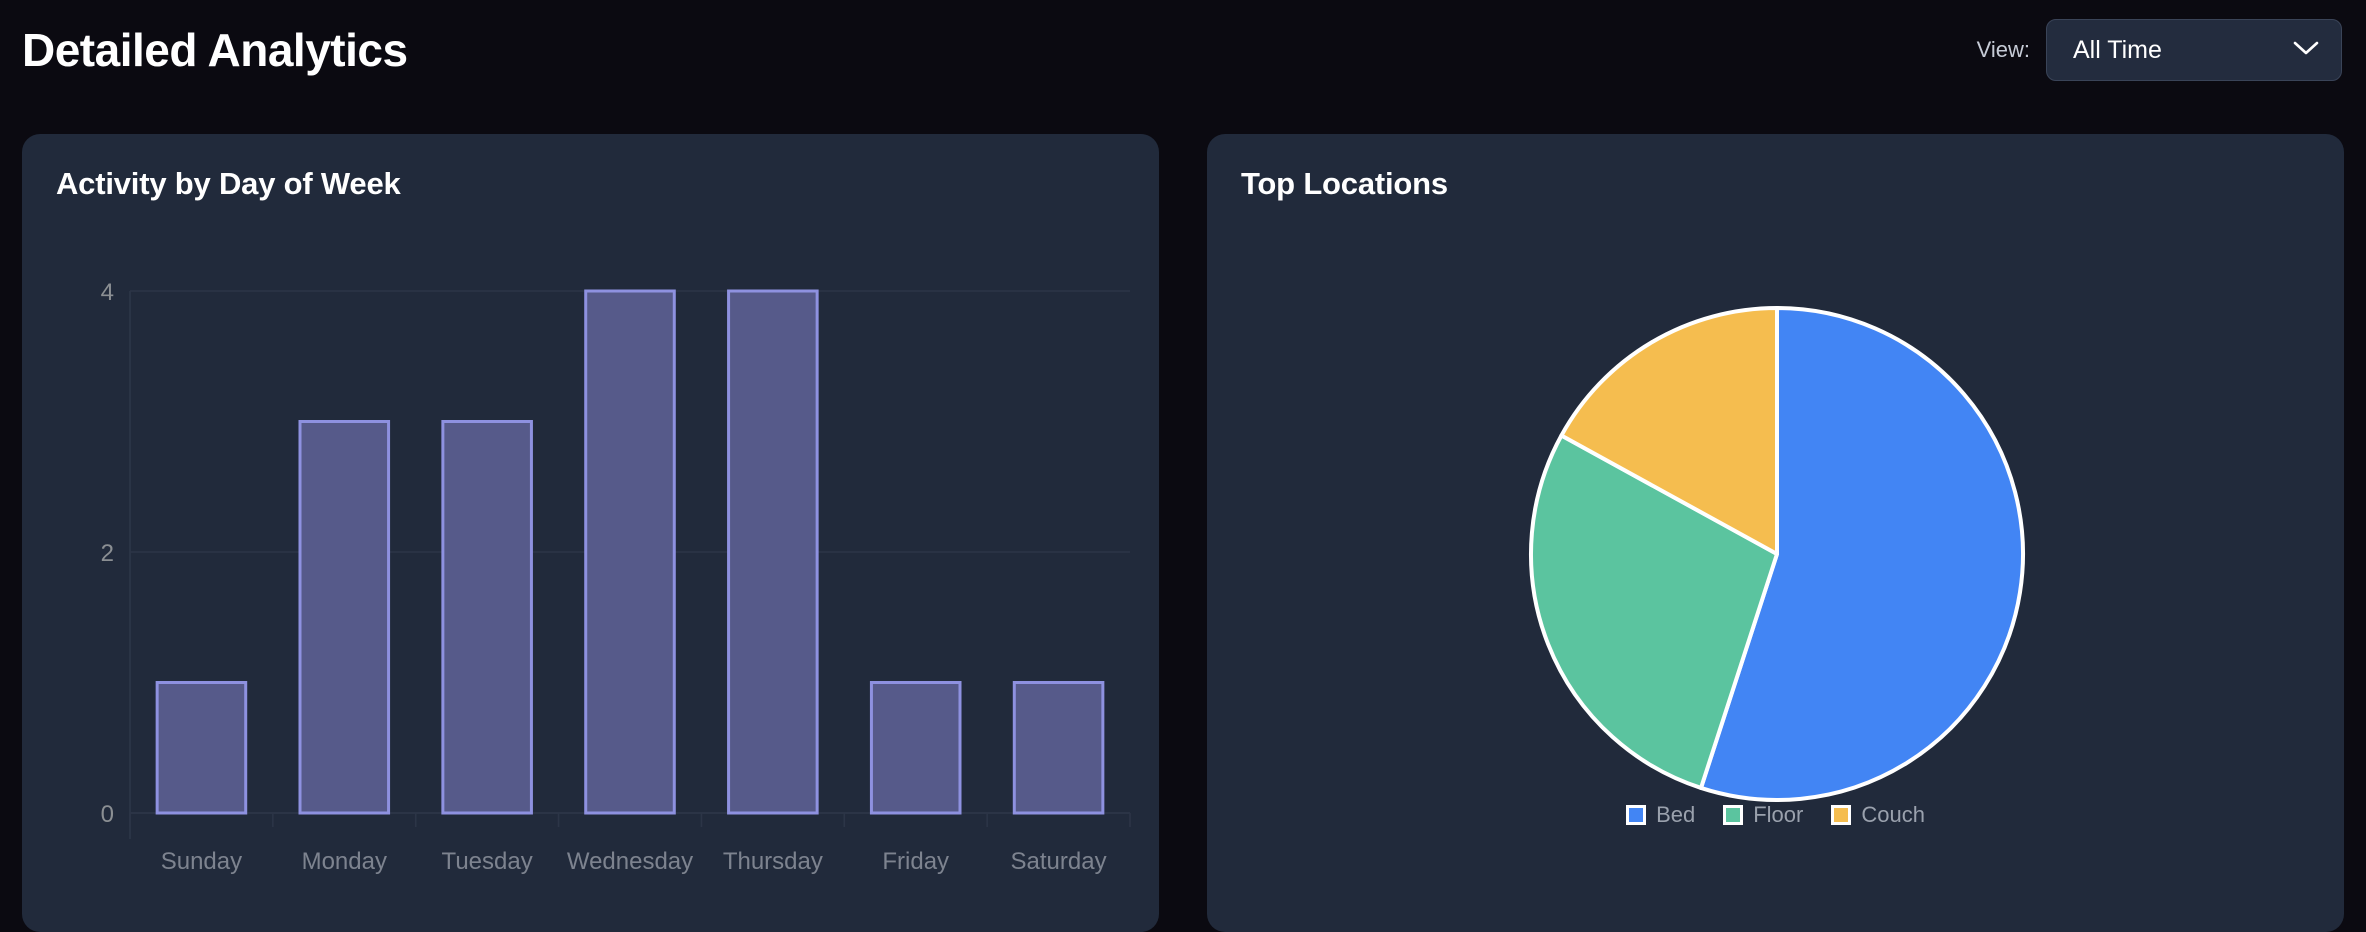  What do you see at coordinates (107, 292) in the screenshot?
I see `y-tick-label: 4` at bounding box center [107, 292].